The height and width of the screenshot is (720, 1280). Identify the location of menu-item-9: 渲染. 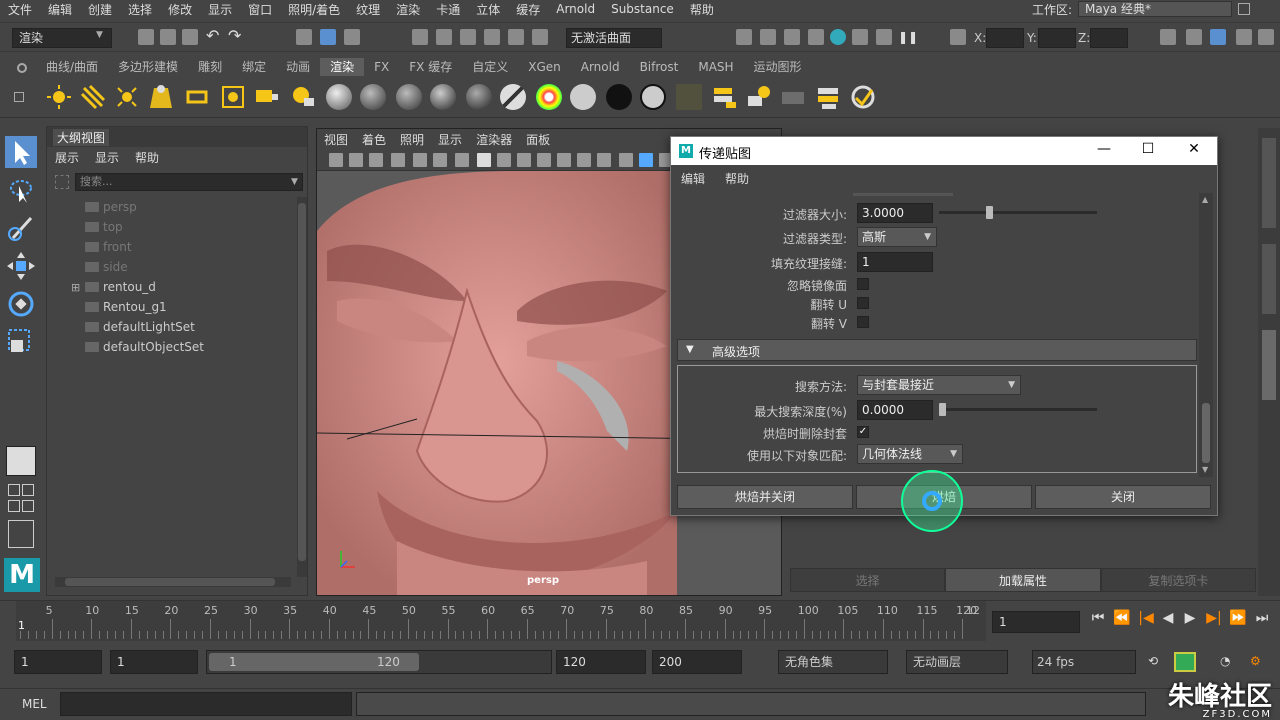
(408, 9).